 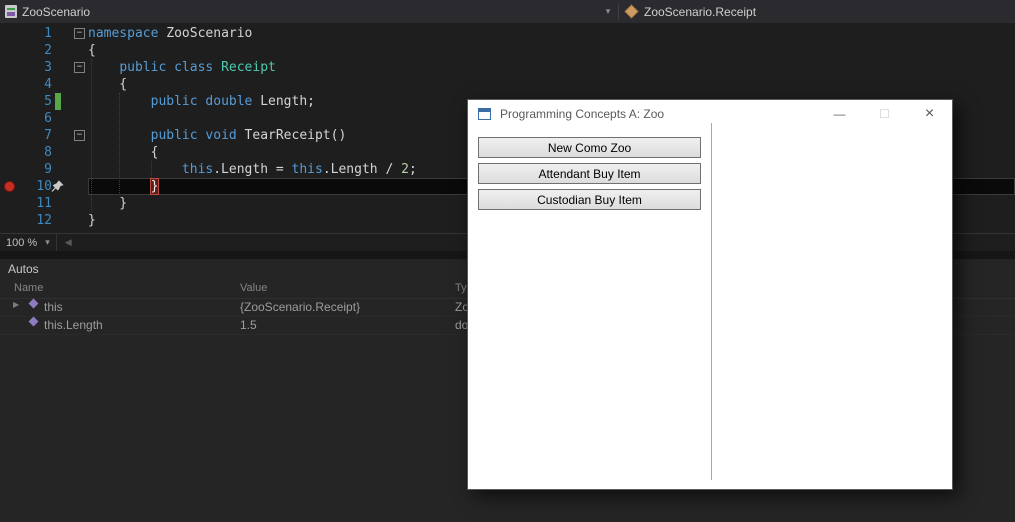 I want to click on custodian-buy-item-button: Custodian Buy Item, so click(x=589, y=199).